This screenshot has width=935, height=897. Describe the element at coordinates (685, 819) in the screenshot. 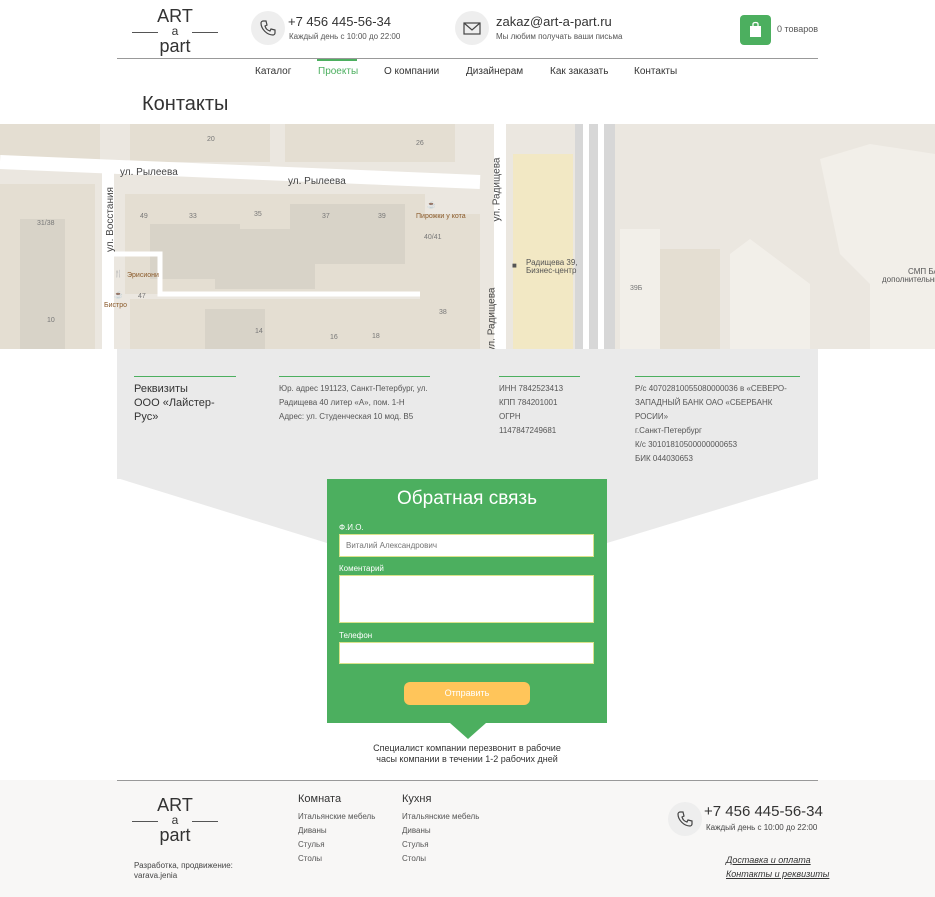

I see `footer-phone-icon` at that location.